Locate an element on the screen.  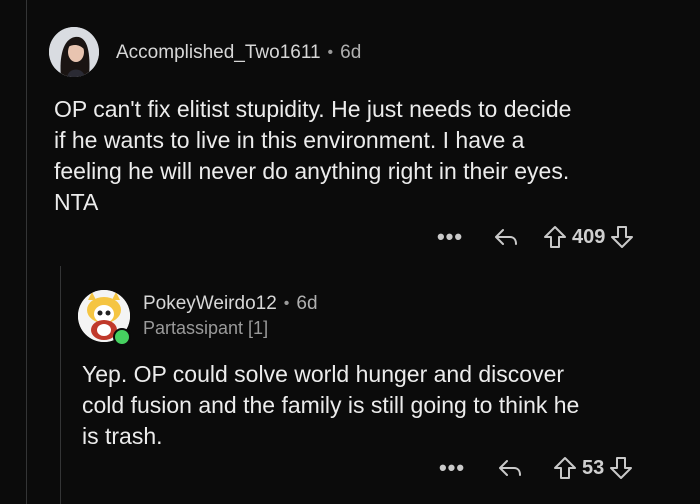
vote-score: 53 is located at coordinates (593, 467).